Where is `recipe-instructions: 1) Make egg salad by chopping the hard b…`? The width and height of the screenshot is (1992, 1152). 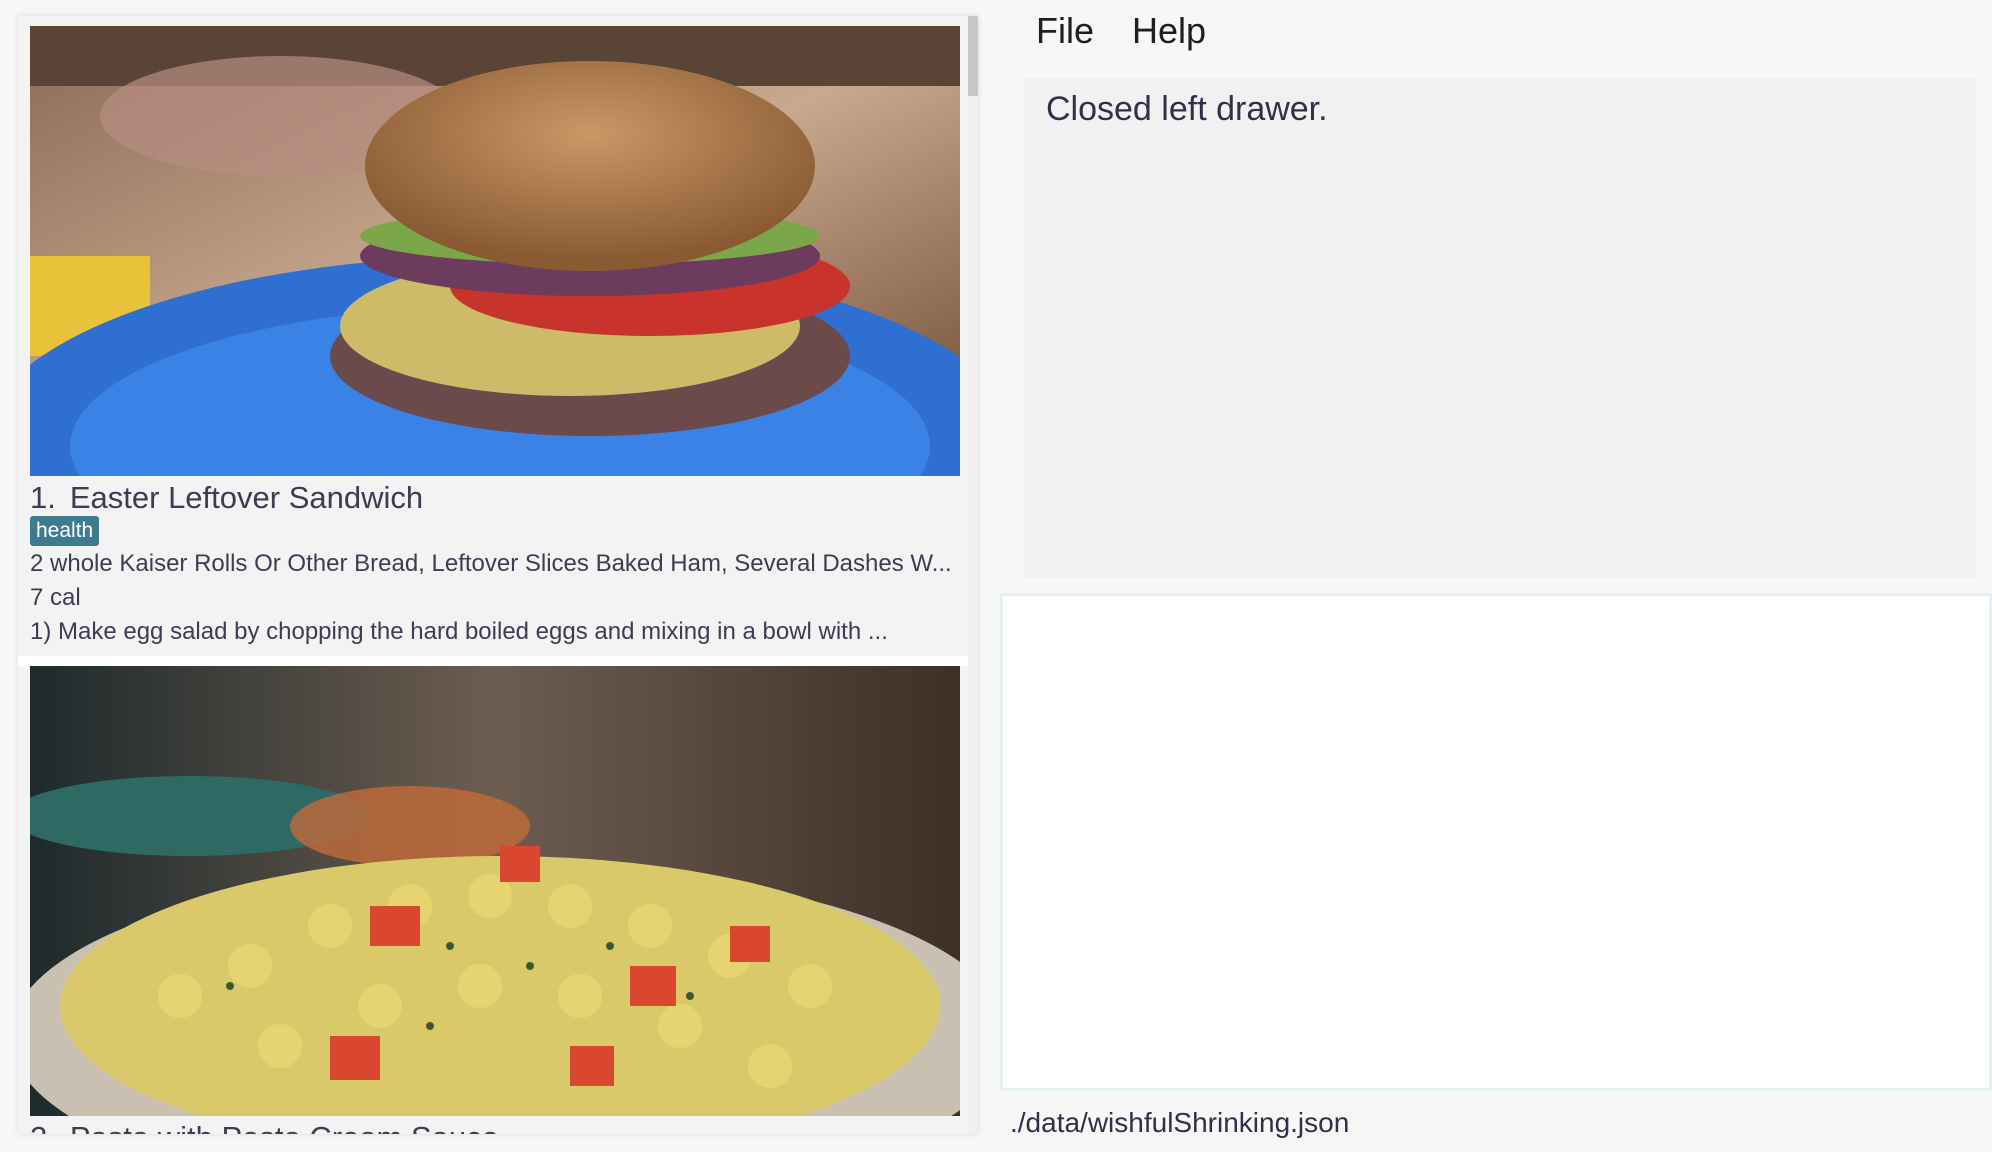 recipe-instructions: 1) Make egg salad by chopping the hard b… is located at coordinates (459, 631).